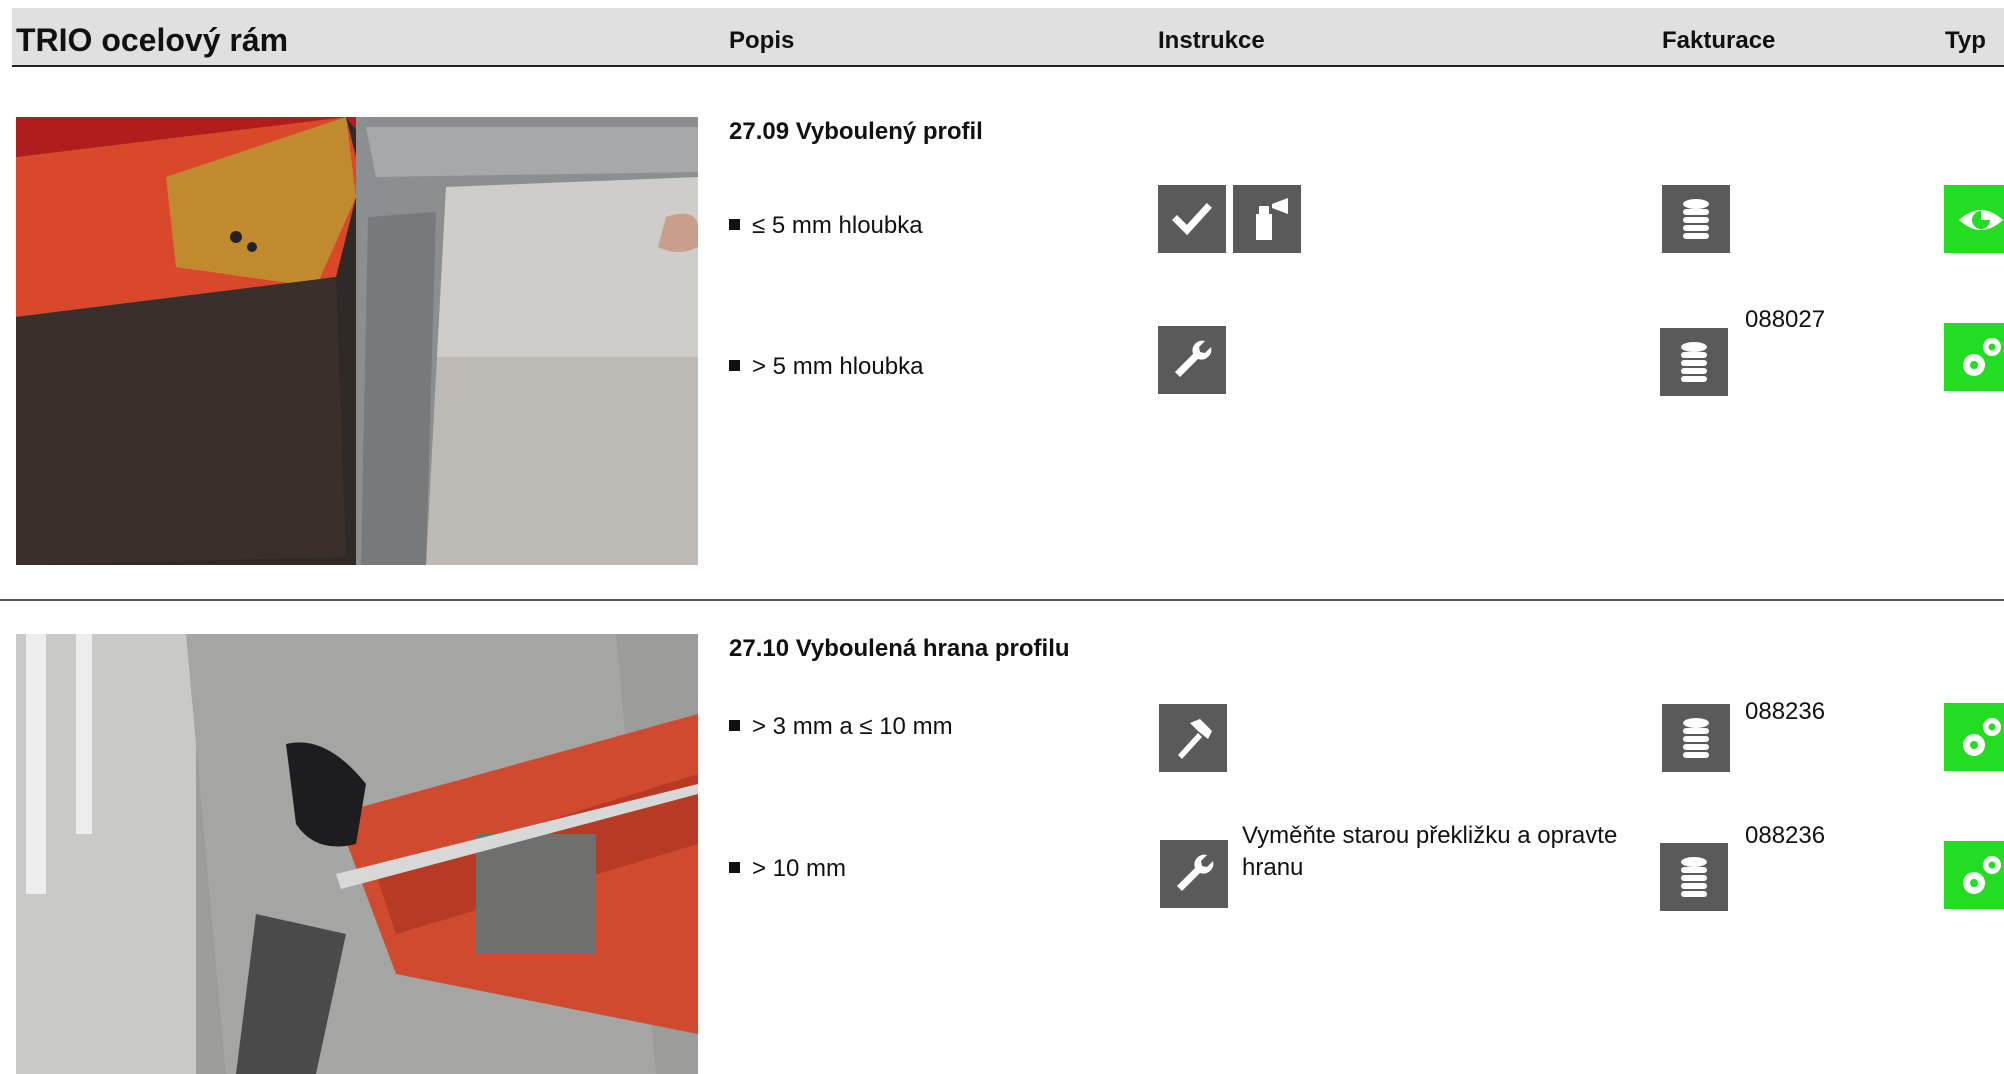 This screenshot has width=2004, height=1074. What do you see at coordinates (899, 648) in the screenshot?
I see `section-title: 27.10 Vyboulená hrana profilu` at bounding box center [899, 648].